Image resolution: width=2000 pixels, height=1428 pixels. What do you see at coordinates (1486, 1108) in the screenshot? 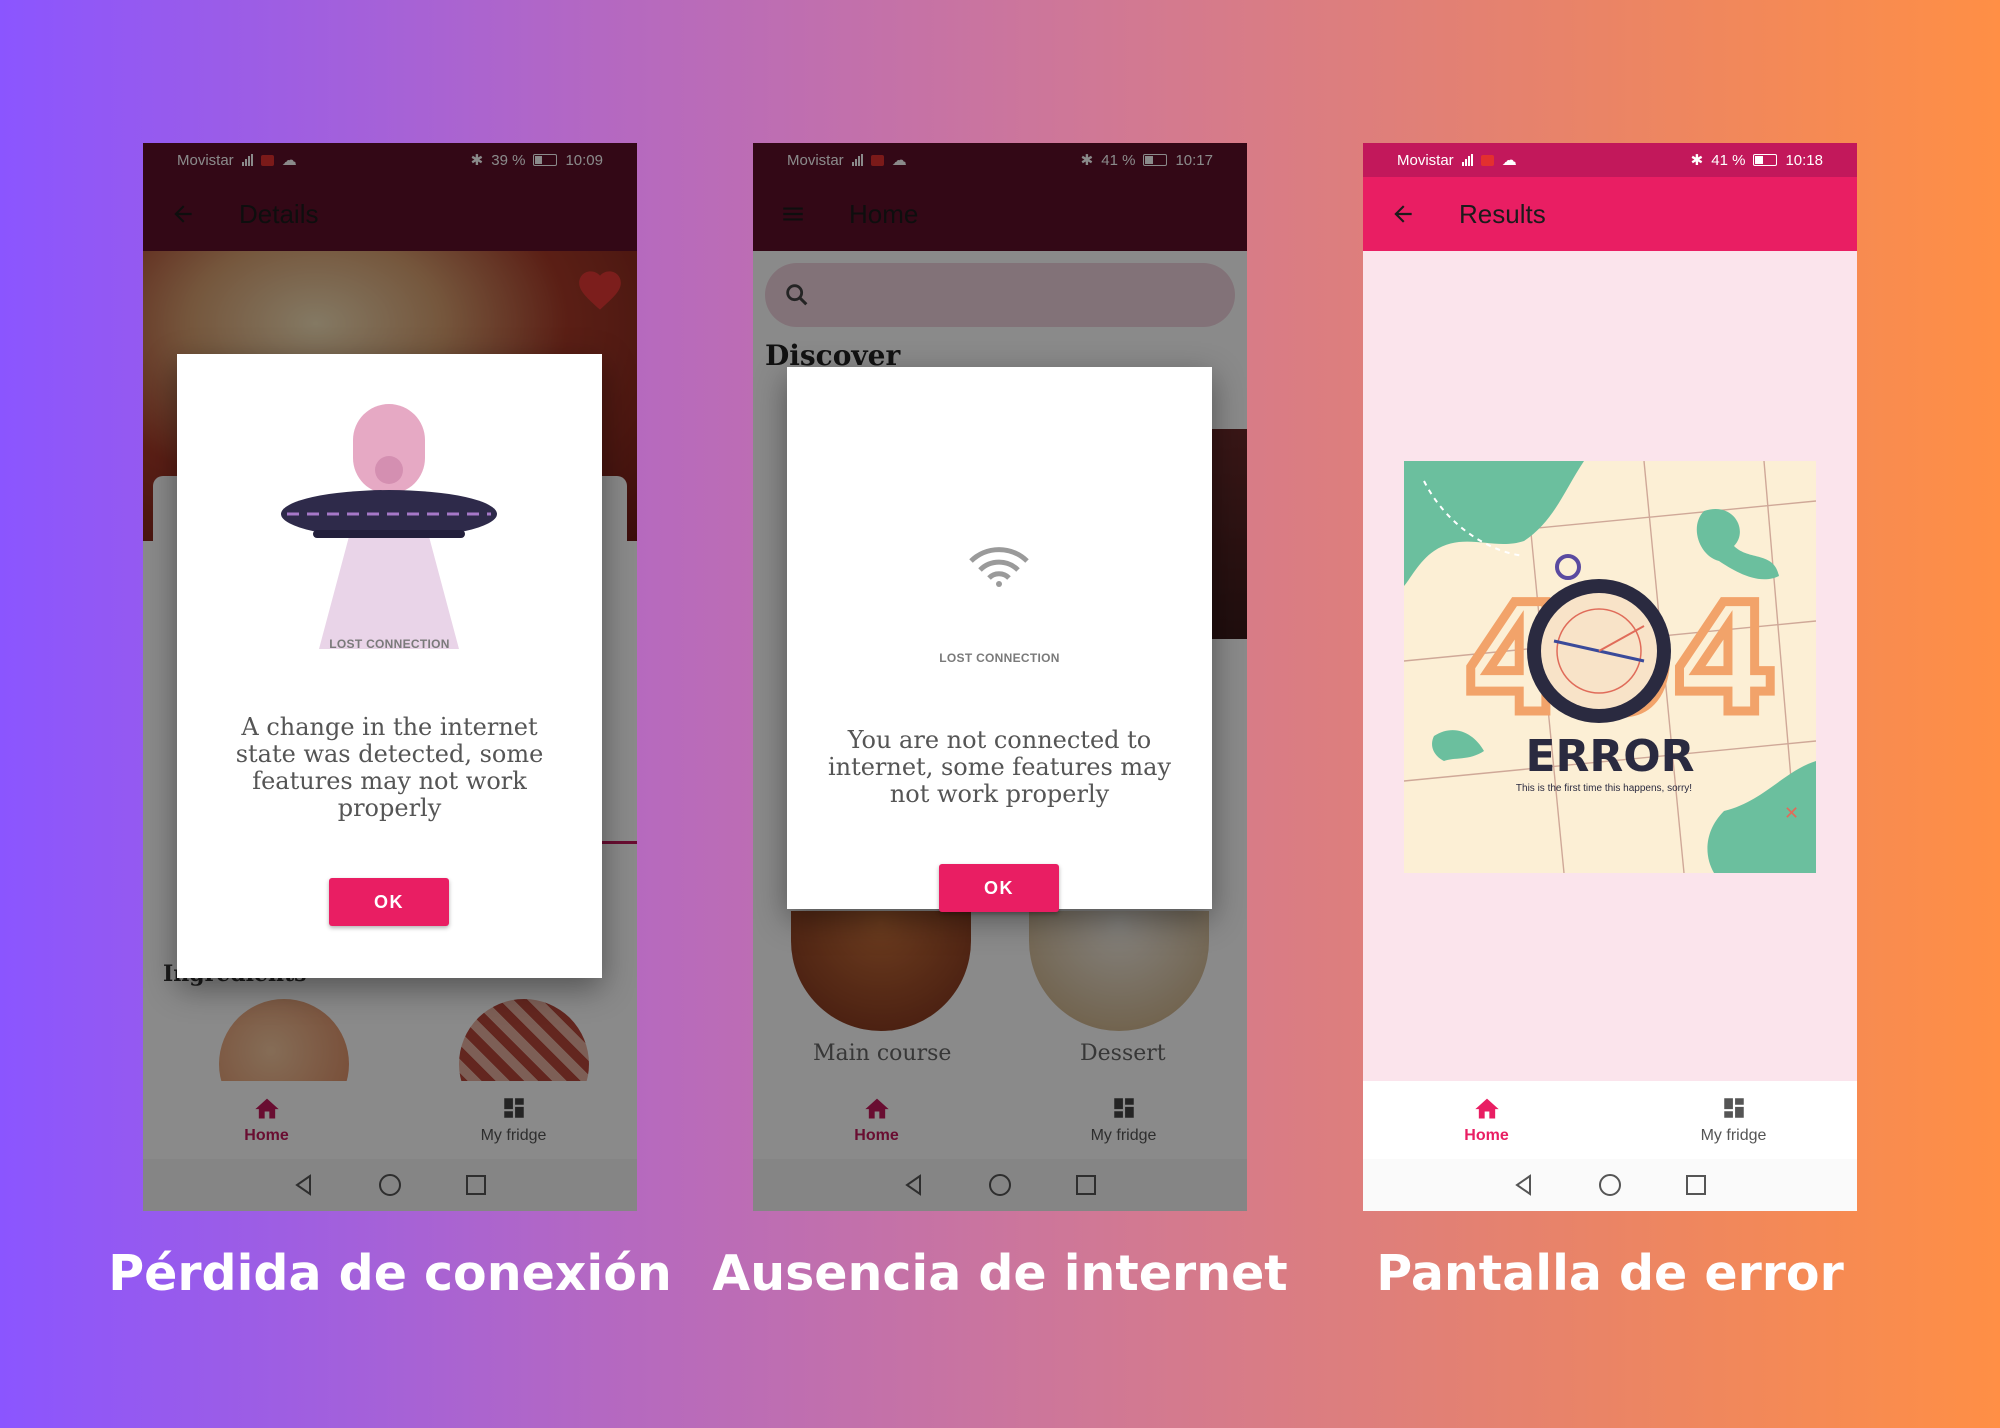
I see `home-icon` at bounding box center [1486, 1108].